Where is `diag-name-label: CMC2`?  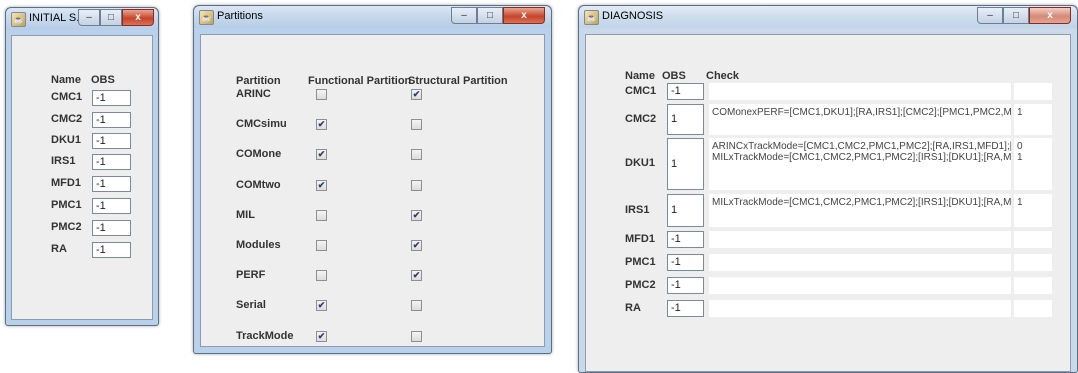
diag-name-label: CMC2 is located at coordinates (641, 118).